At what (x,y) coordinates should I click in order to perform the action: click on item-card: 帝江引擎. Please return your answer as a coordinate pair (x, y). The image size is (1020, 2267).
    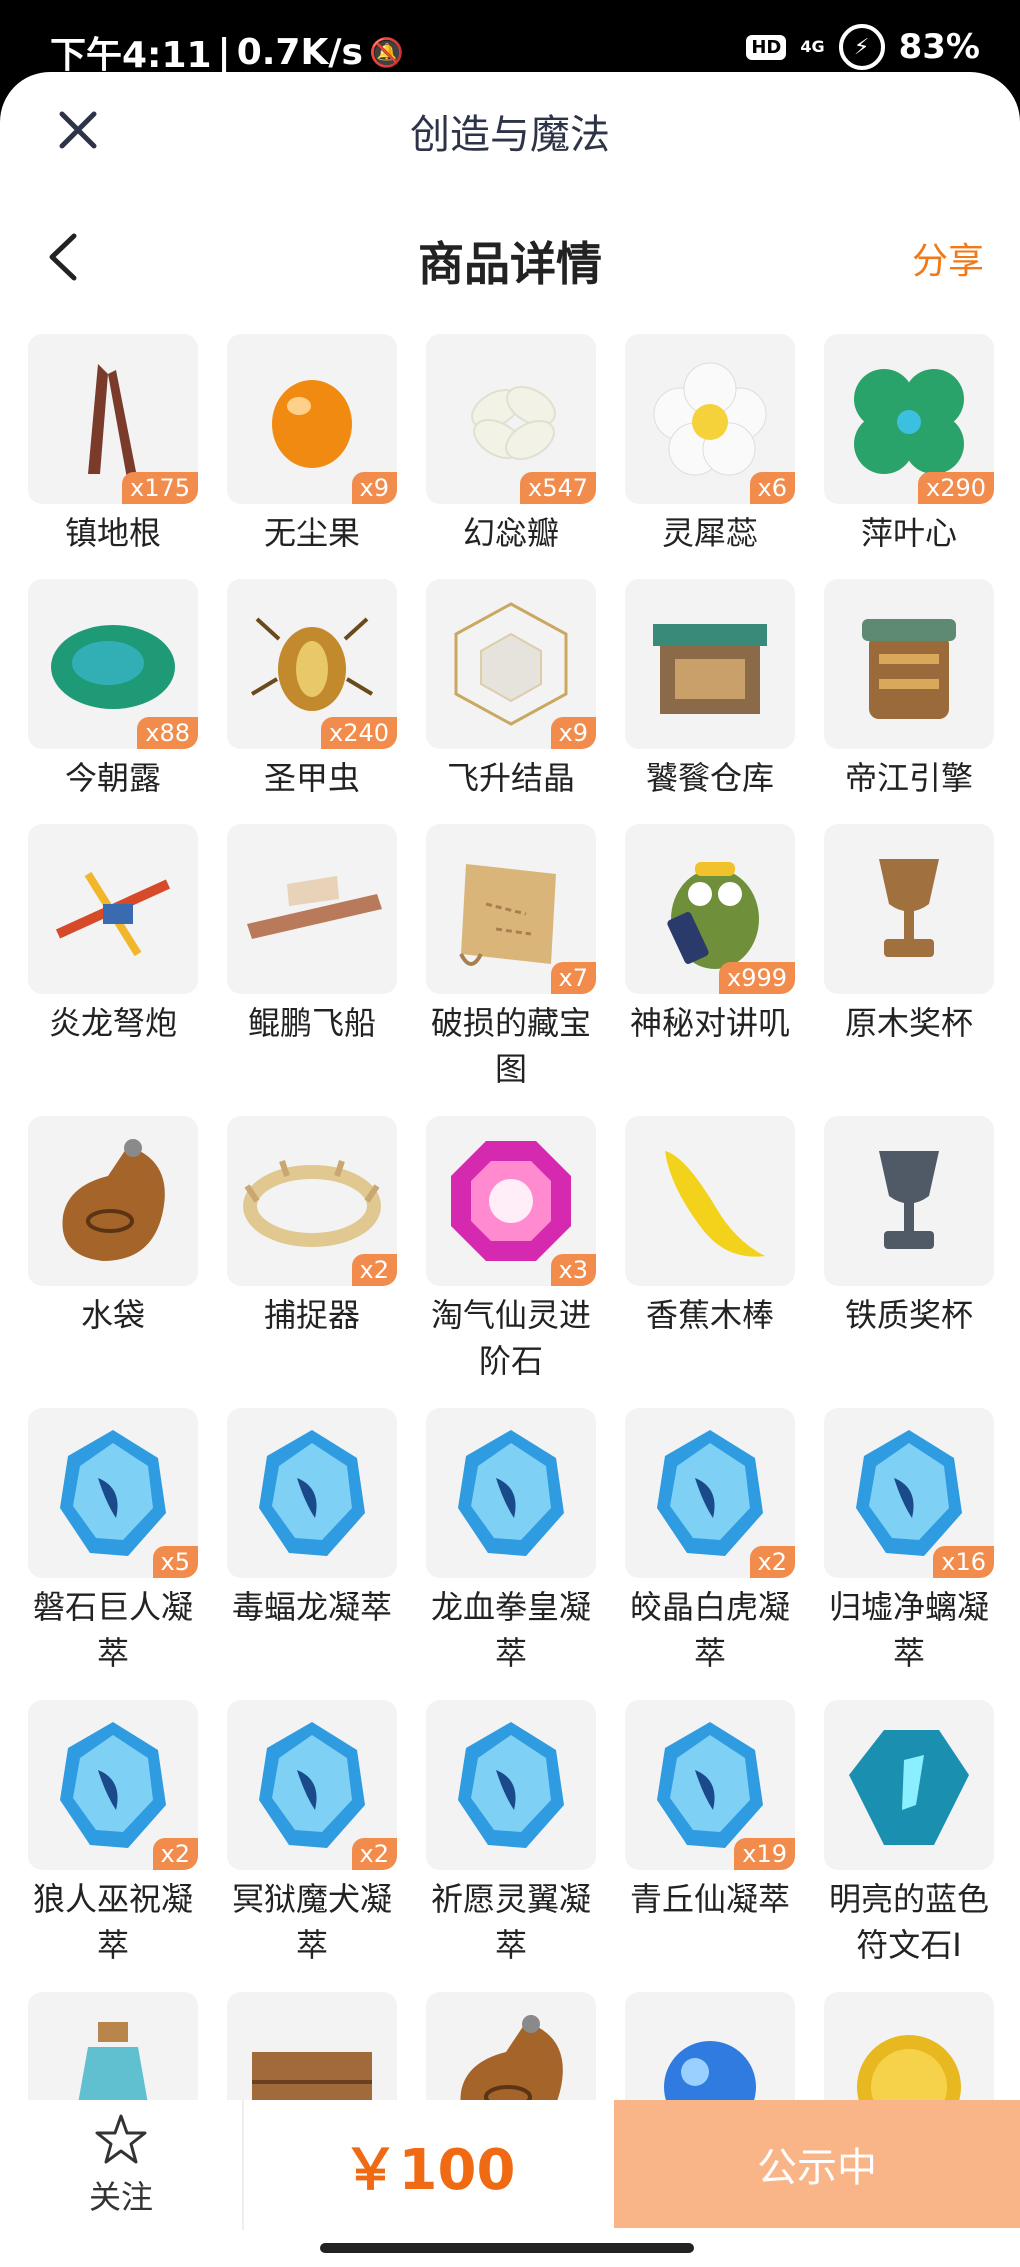
    Looking at the image, I should click on (909, 701).